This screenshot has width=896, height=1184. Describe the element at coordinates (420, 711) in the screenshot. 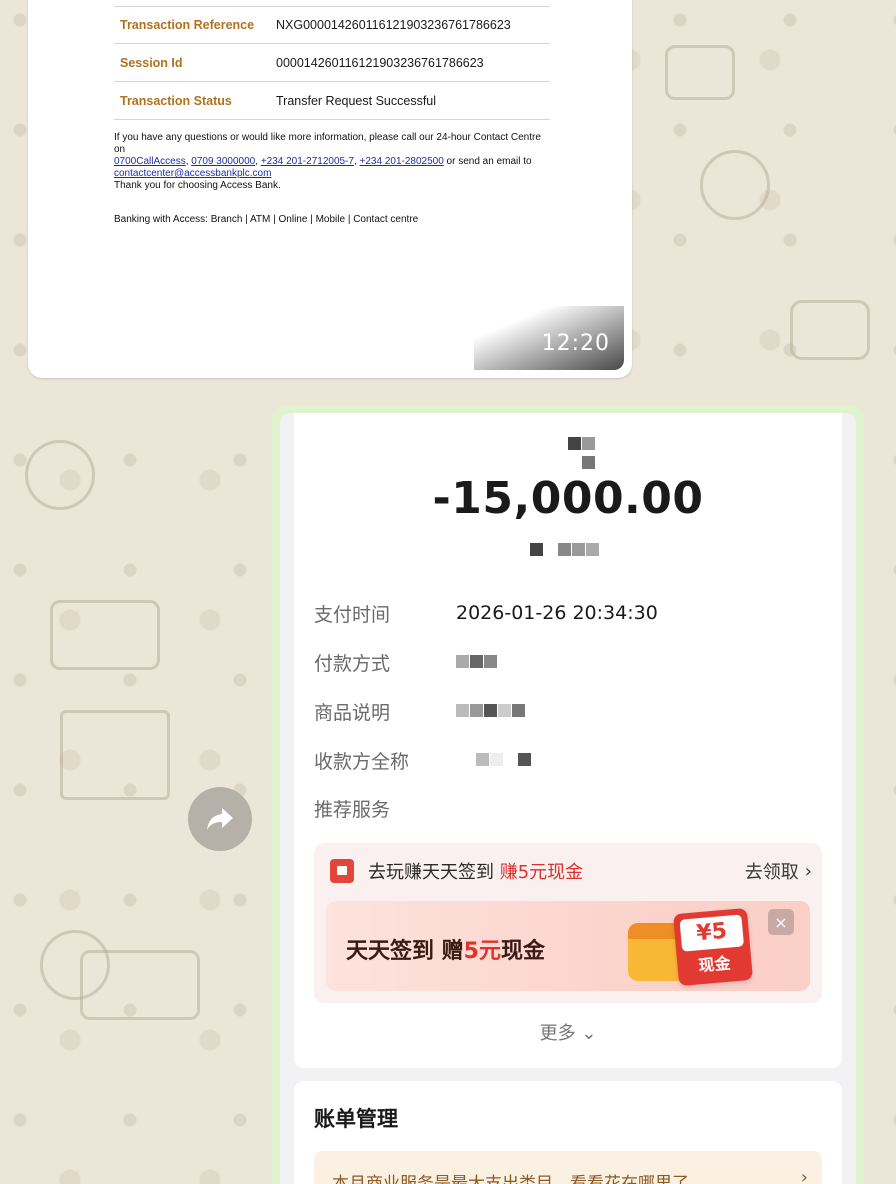

I see `detail-row-item-desc: 商品说明` at that location.